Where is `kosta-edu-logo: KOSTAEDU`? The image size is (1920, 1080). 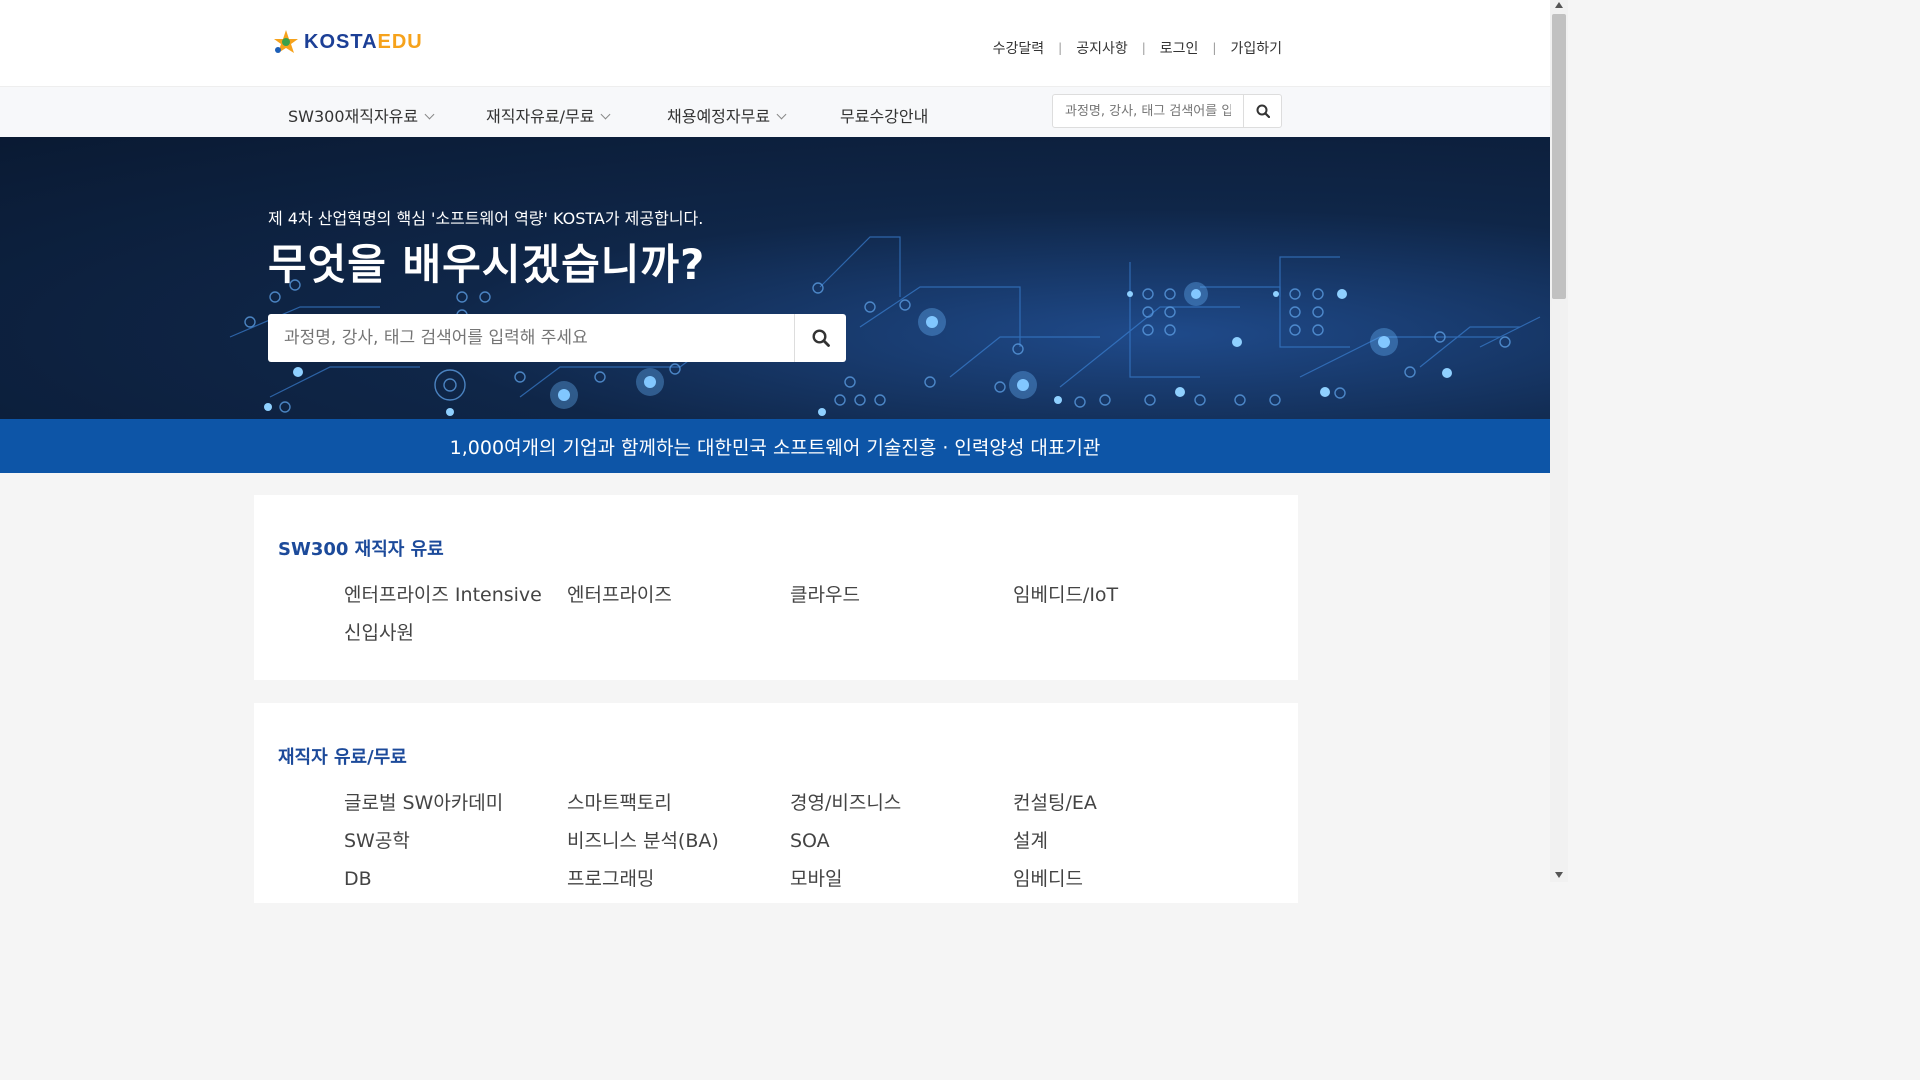 kosta-edu-logo: KOSTAEDU is located at coordinates (347, 42).